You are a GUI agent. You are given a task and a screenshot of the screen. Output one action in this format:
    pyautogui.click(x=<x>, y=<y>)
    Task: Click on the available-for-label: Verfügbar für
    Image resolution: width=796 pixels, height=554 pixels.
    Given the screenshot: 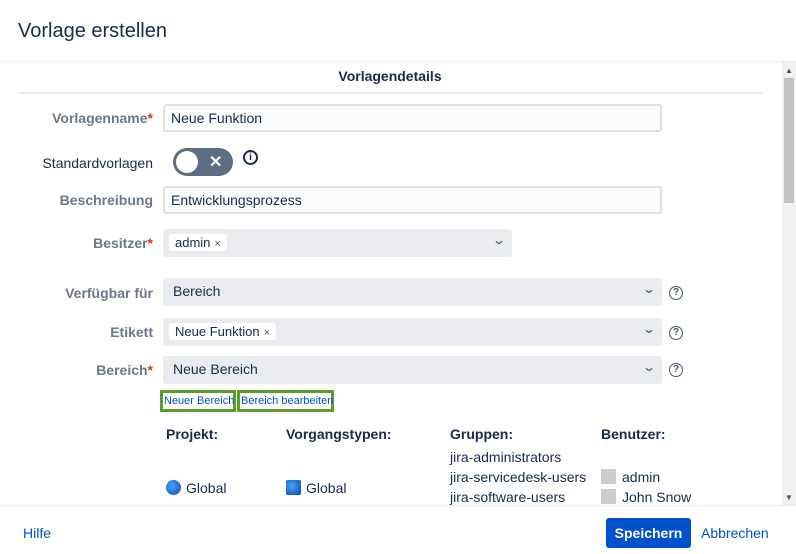 What is the action you would take?
    pyautogui.click(x=109, y=293)
    